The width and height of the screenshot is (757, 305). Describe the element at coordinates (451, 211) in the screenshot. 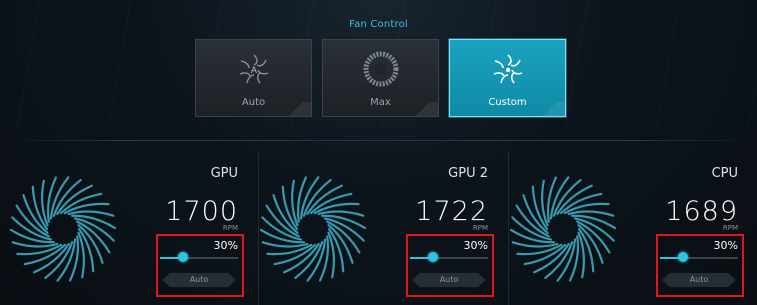

I see `rpm-value: 1722` at that location.